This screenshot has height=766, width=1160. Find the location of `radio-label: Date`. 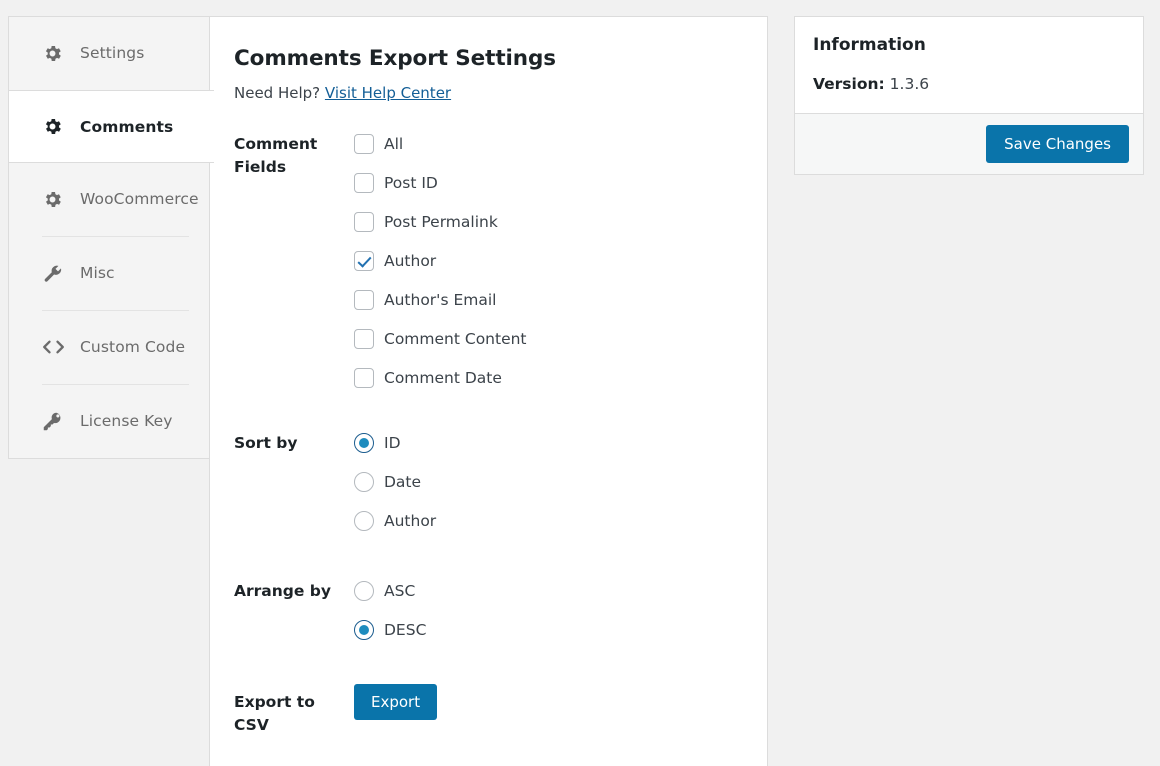

radio-label: Date is located at coordinates (403, 481).